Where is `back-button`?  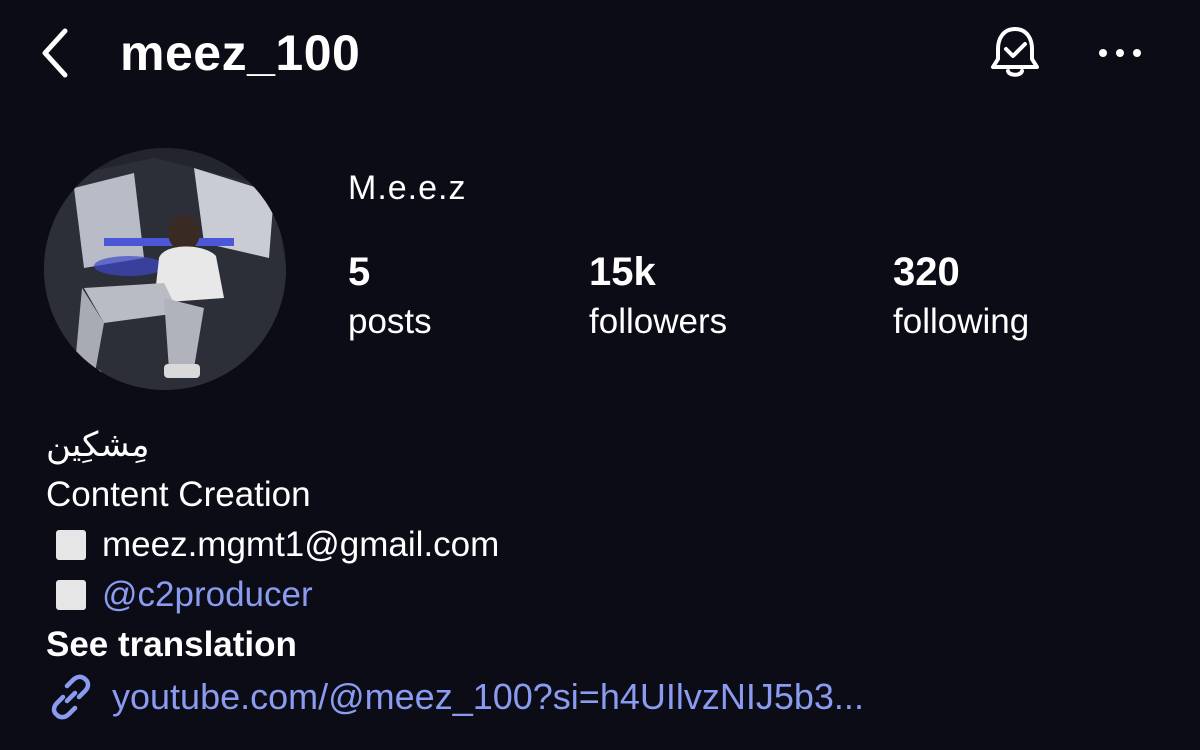
back-button is located at coordinates (55, 53).